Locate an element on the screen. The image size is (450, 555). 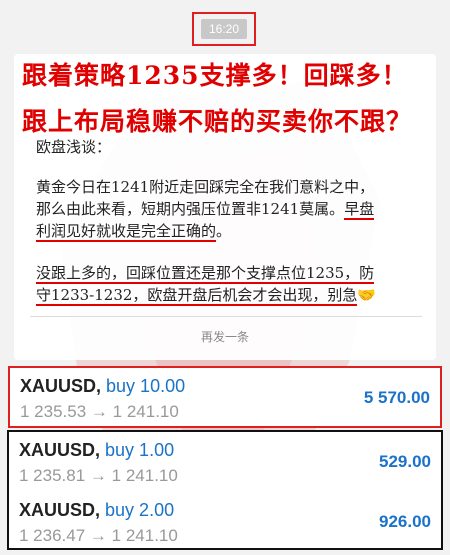
paragraph-2-line-2: 守1233-1232，欧盘开盘后机会才会出现，别急🤝 is located at coordinates (206, 295).